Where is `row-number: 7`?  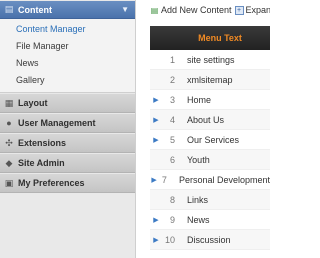
row-number: 7 is located at coordinates (164, 179).